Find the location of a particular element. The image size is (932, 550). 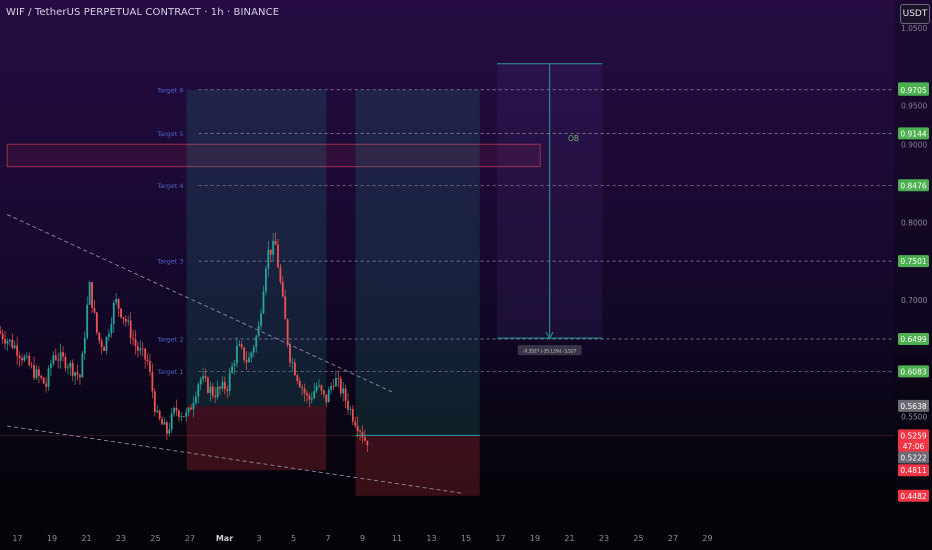

time-tick-label: 17 is located at coordinates (17, 538).